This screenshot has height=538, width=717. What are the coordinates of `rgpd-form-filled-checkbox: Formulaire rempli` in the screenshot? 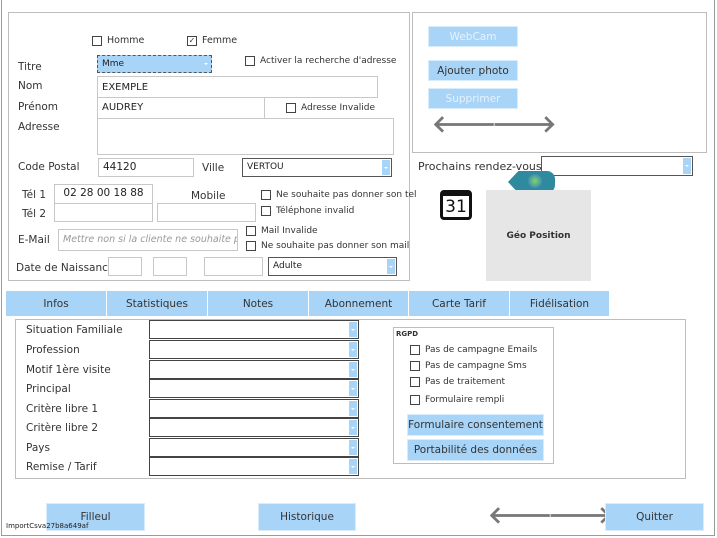 It's located at (457, 400).